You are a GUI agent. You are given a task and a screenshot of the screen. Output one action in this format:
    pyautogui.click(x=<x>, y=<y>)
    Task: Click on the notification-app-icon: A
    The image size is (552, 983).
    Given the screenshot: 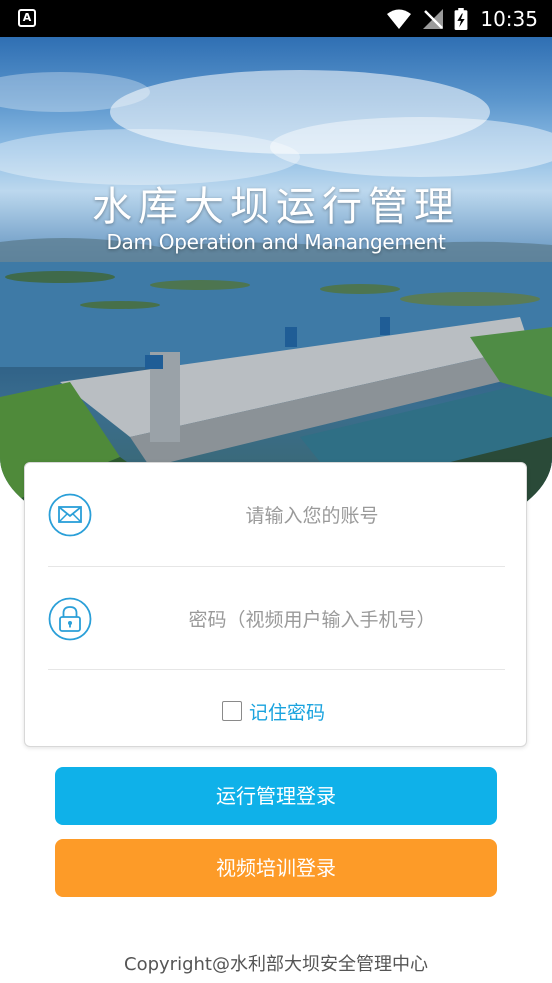 What is the action you would take?
    pyautogui.click(x=27, y=18)
    